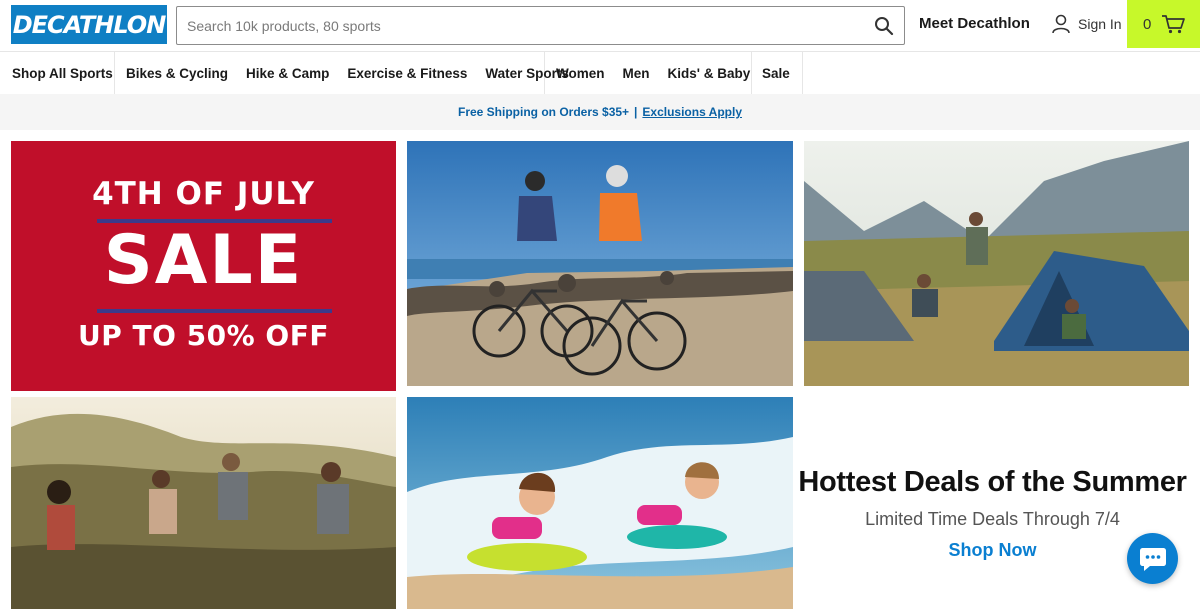 The width and height of the screenshot is (1200, 609). I want to click on chat-icon, so click(1152, 559).